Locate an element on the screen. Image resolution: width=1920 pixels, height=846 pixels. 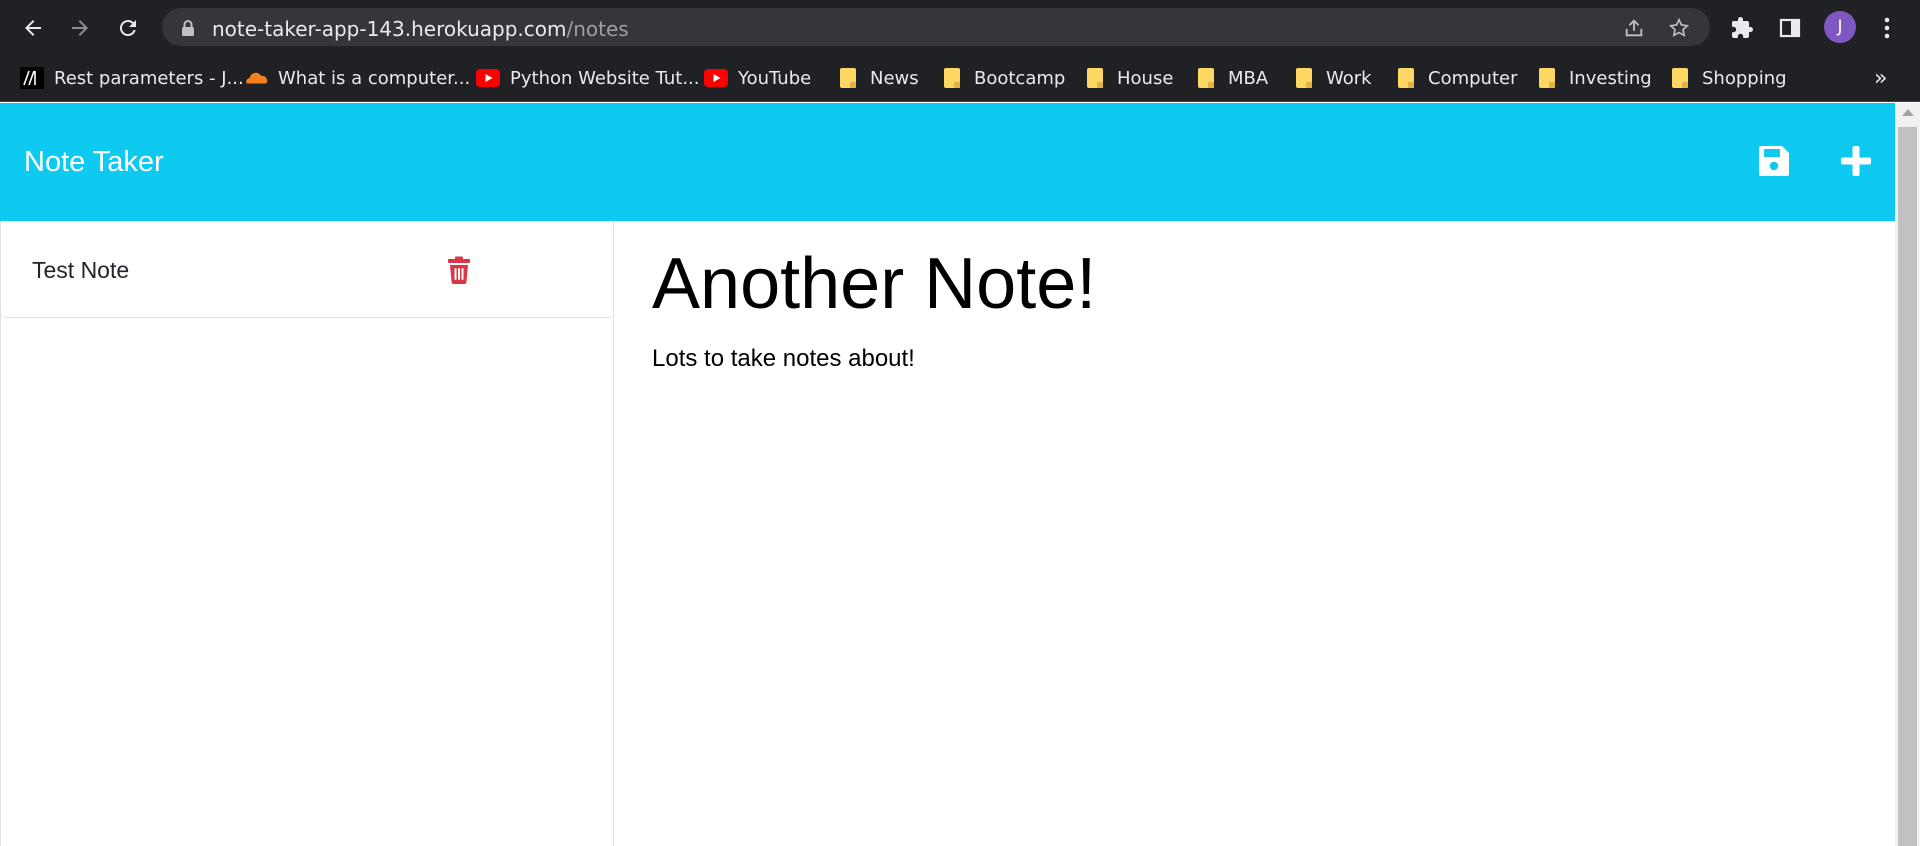
bookmark-folder-investing: Investing is located at coordinates (1593, 78).